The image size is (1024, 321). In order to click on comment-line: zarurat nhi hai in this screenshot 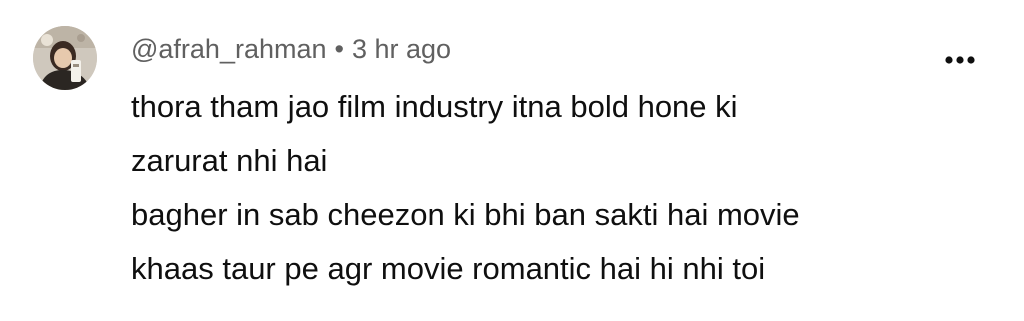, I will do `click(229, 160)`.